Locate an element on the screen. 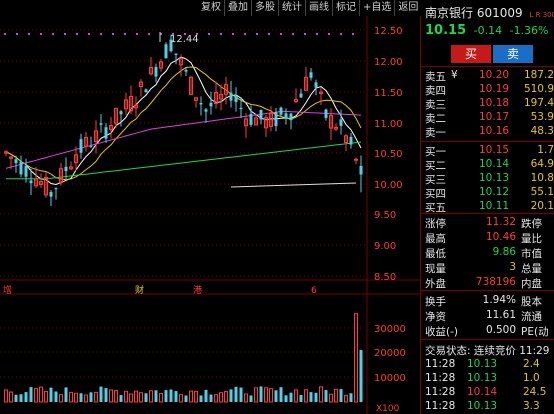  tick-row: 11:28 10.14 24.5 is located at coordinates (487, 392).